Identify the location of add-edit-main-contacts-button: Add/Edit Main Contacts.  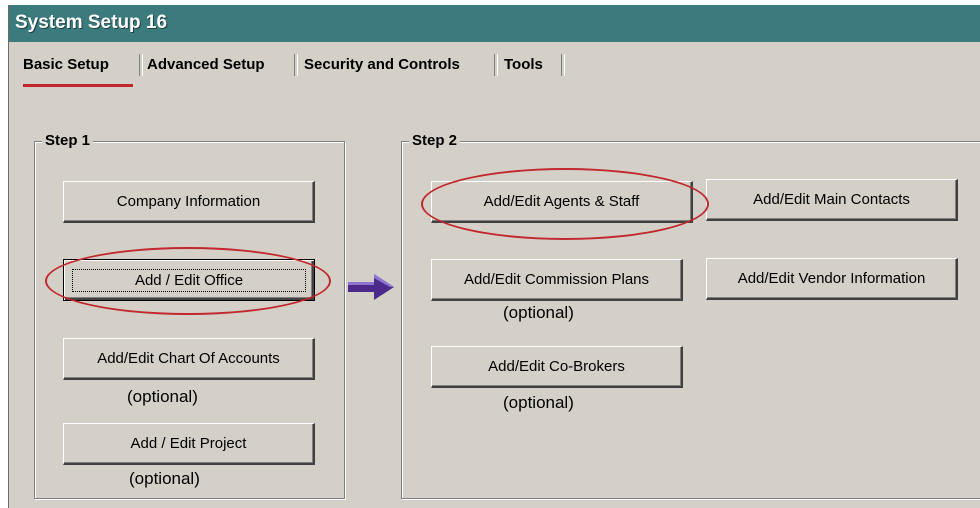
(832, 200).